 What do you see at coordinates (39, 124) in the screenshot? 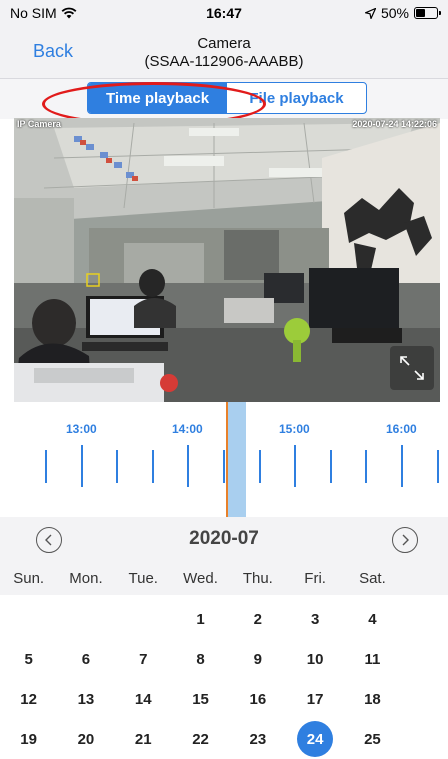
I see `video-overlay-camera-name: IP Camera` at bounding box center [39, 124].